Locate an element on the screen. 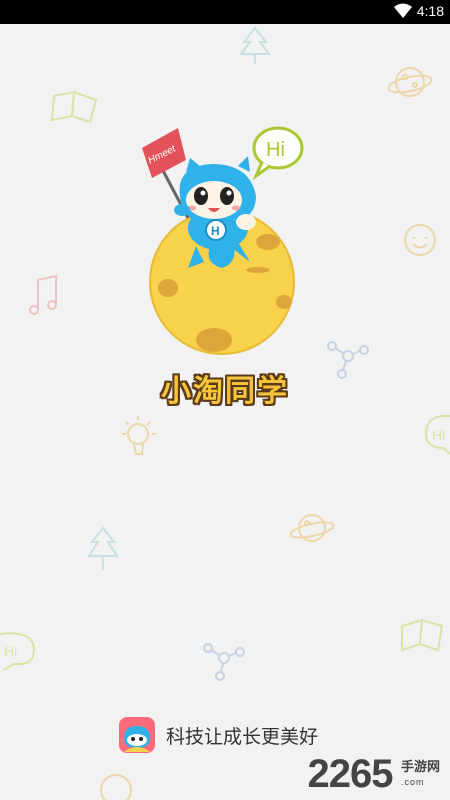 This screenshot has width=450, height=800. watermark-text: 手游网 is located at coordinates (420, 766).